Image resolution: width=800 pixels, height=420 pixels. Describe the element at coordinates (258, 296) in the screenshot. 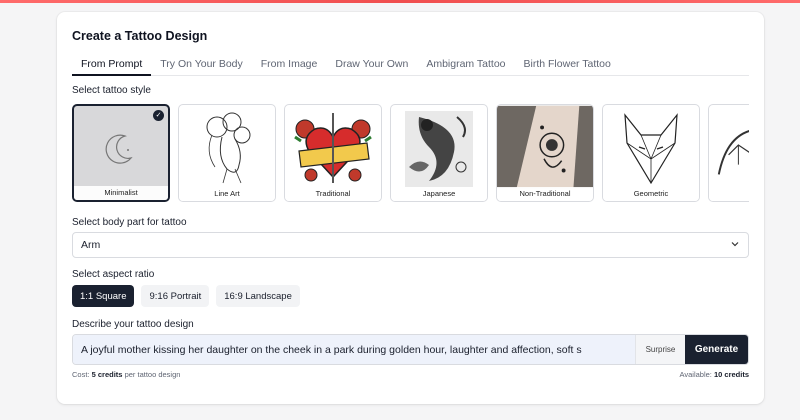

I see `ratio-landscape-button: 16:9 Landscape` at that location.